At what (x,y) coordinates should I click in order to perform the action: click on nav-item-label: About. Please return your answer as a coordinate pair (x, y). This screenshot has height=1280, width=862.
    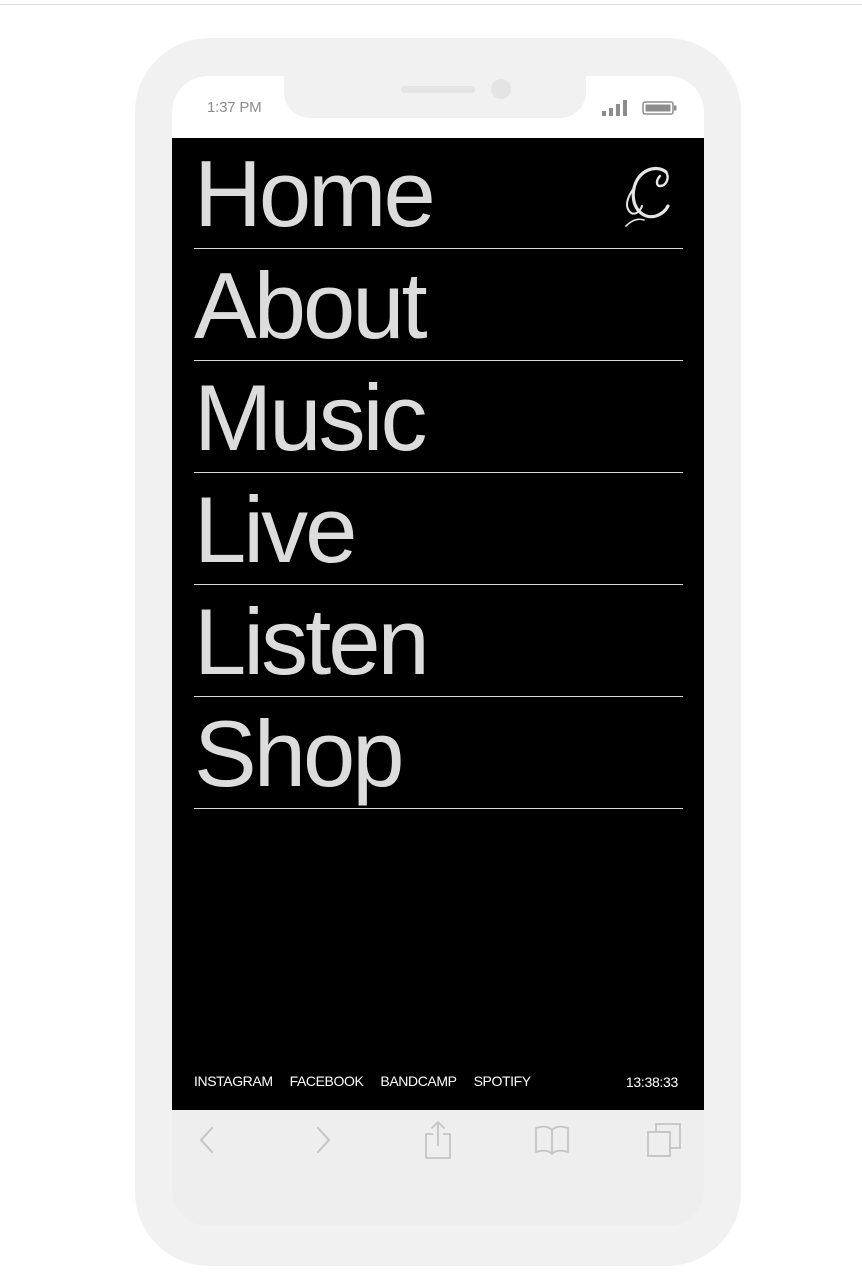
    Looking at the image, I should click on (311, 305).